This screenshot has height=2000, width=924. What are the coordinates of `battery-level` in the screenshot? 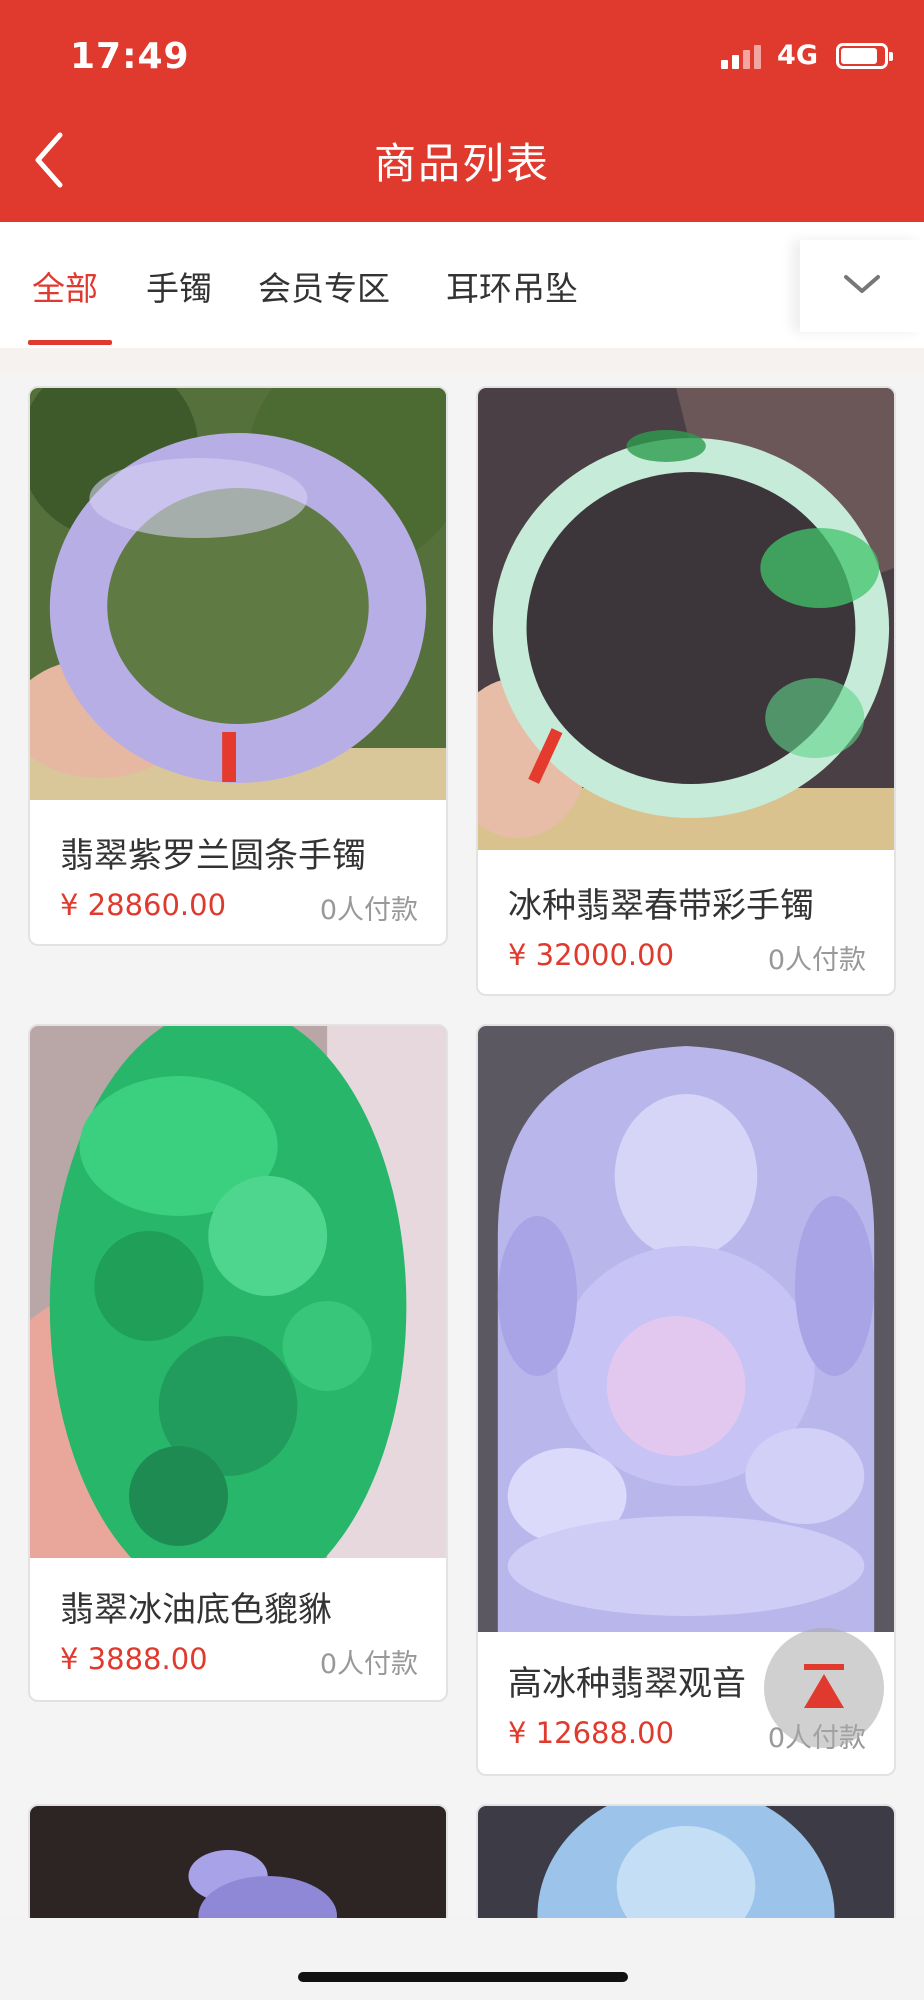 It's located at (859, 55).